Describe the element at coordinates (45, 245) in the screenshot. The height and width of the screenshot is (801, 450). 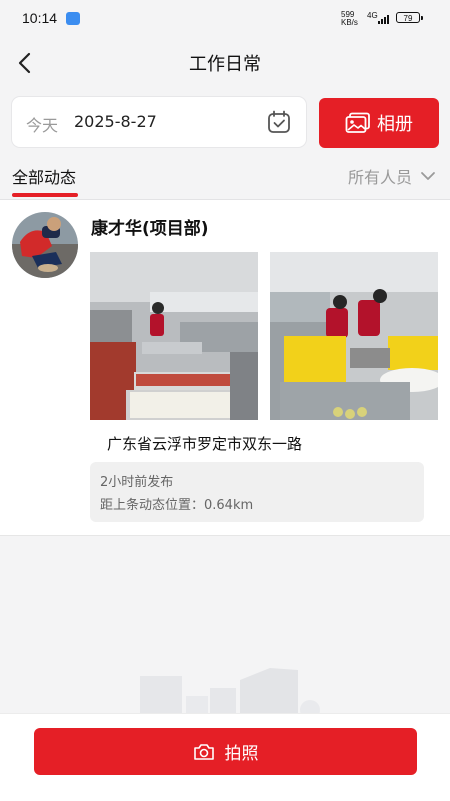
I see `avatar` at that location.